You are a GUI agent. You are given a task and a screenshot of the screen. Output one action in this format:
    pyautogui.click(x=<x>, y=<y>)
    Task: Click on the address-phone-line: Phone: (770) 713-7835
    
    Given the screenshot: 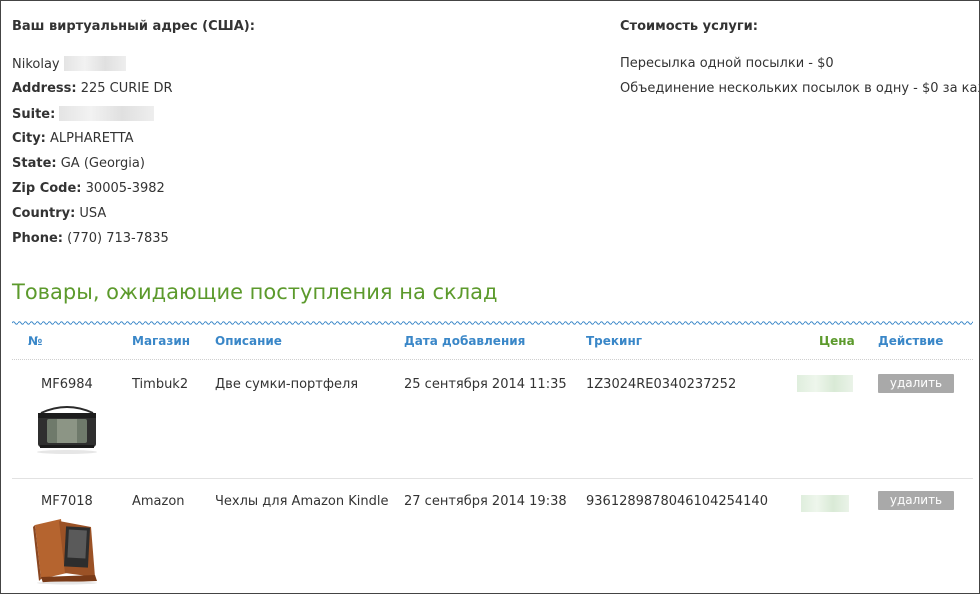 What is the action you would take?
    pyautogui.click(x=90, y=238)
    